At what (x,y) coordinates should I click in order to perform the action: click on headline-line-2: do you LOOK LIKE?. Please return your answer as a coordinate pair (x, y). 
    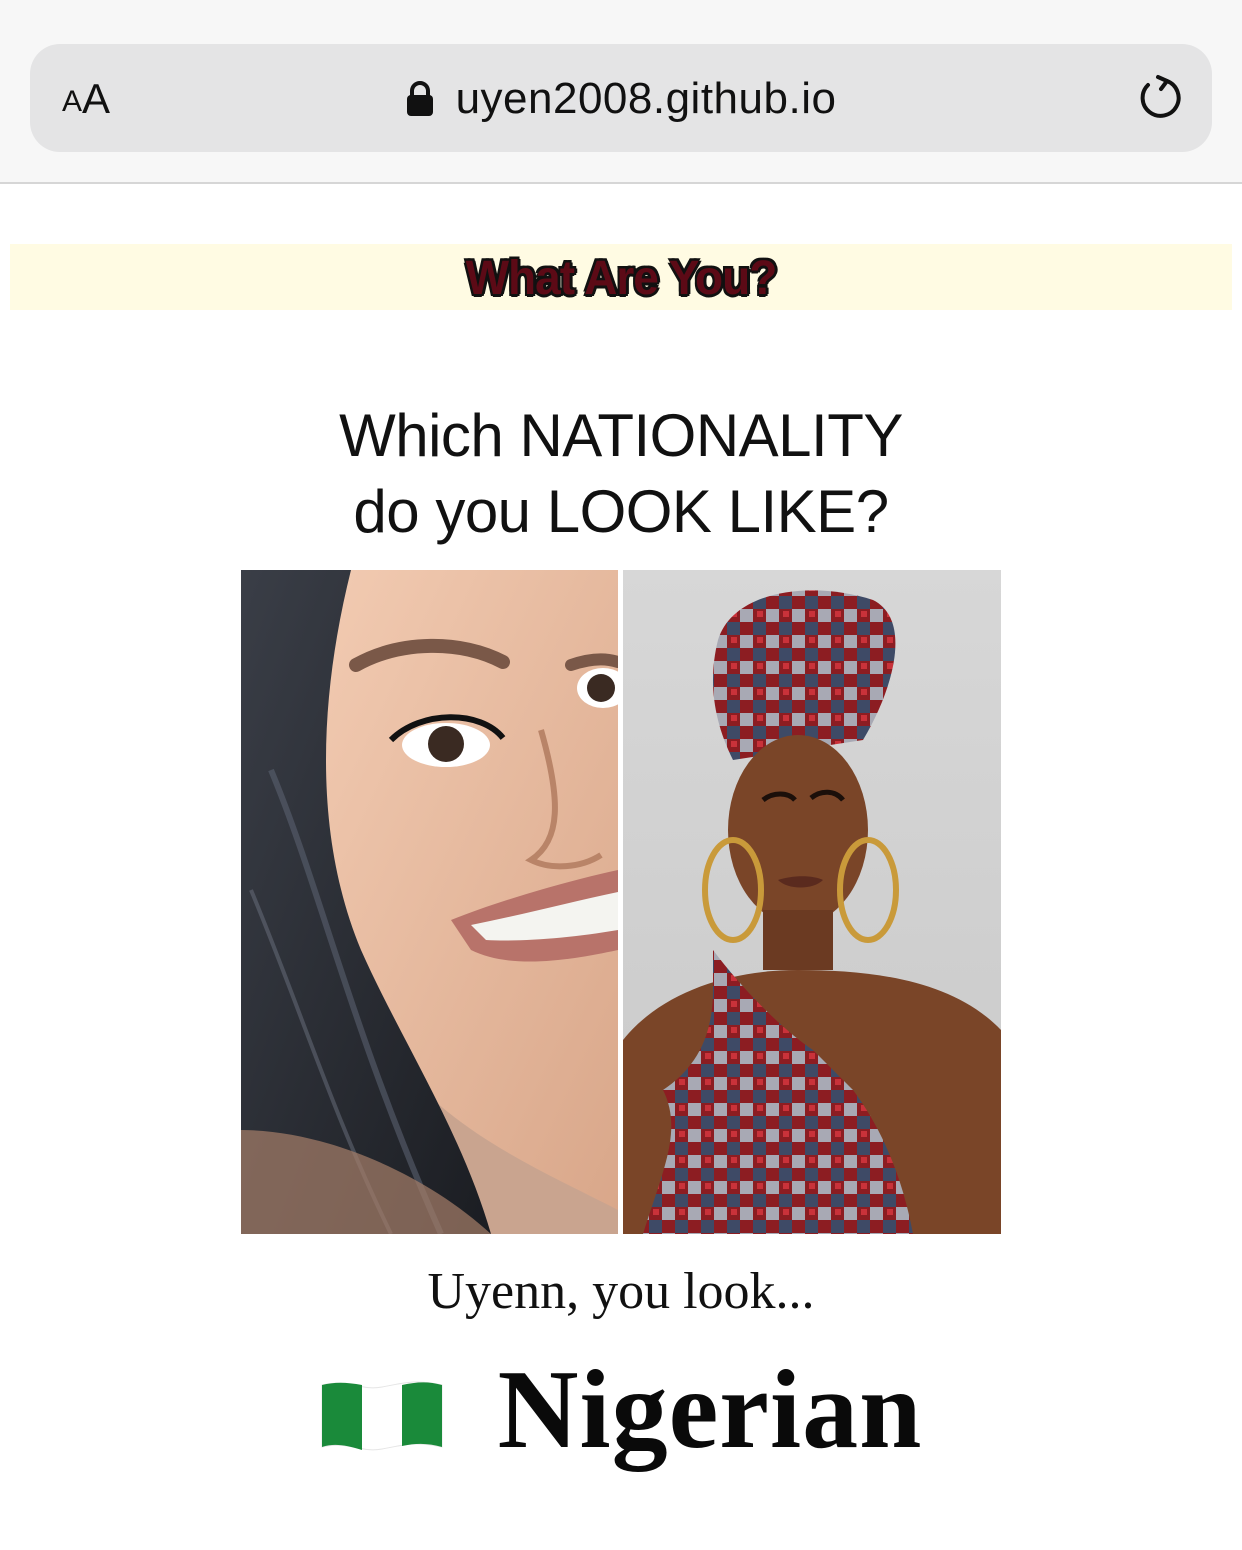
    Looking at the image, I should click on (621, 511).